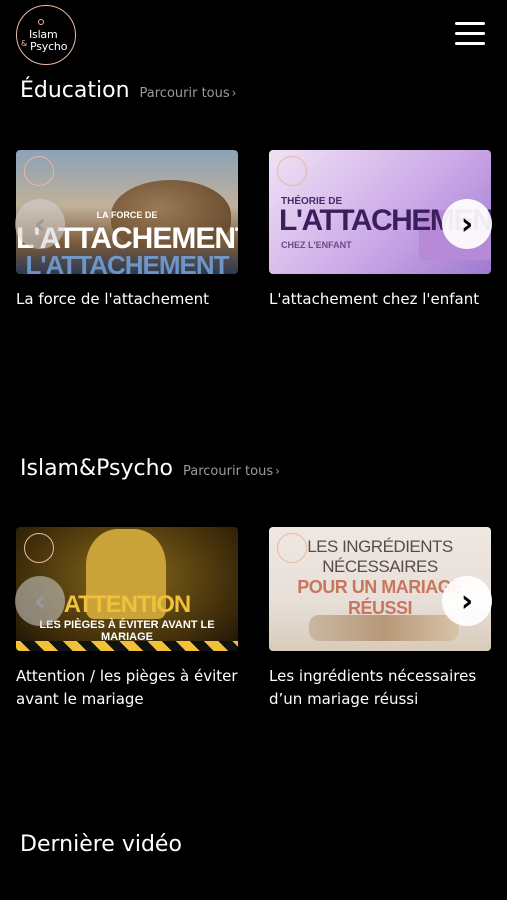 Image resolution: width=507 pixels, height=900 pixels. What do you see at coordinates (380, 299) in the screenshot?
I see `video-caption: L'attachement chez l'enfant` at bounding box center [380, 299].